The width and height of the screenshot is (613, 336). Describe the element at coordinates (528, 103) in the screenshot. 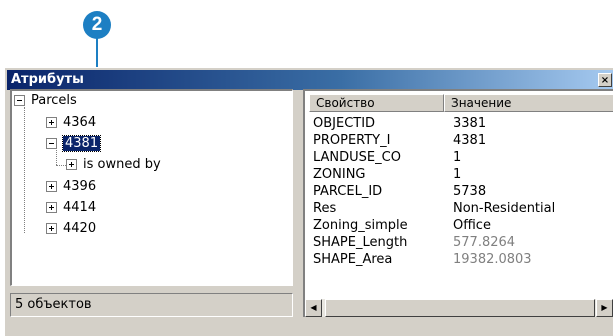

I see `column-header-value: Значение` at that location.